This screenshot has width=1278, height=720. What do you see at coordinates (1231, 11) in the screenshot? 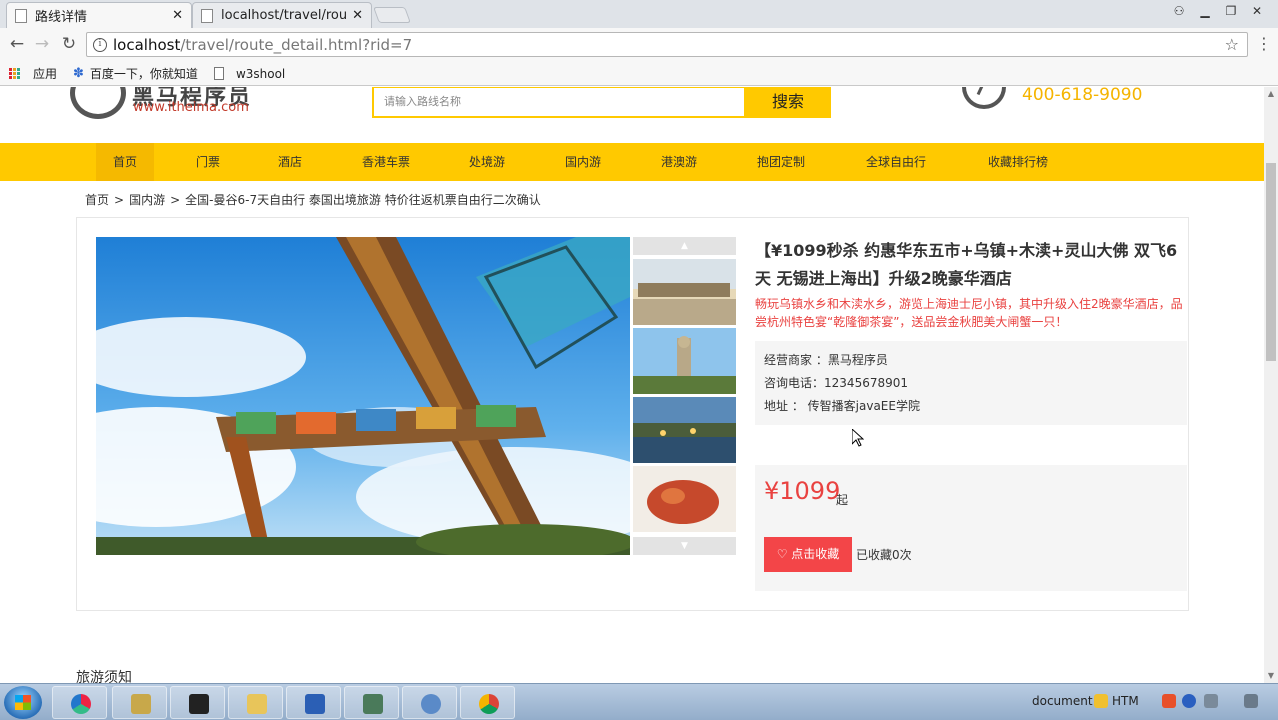
I see `maximize-icon: ❐` at bounding box center [1231, 11].